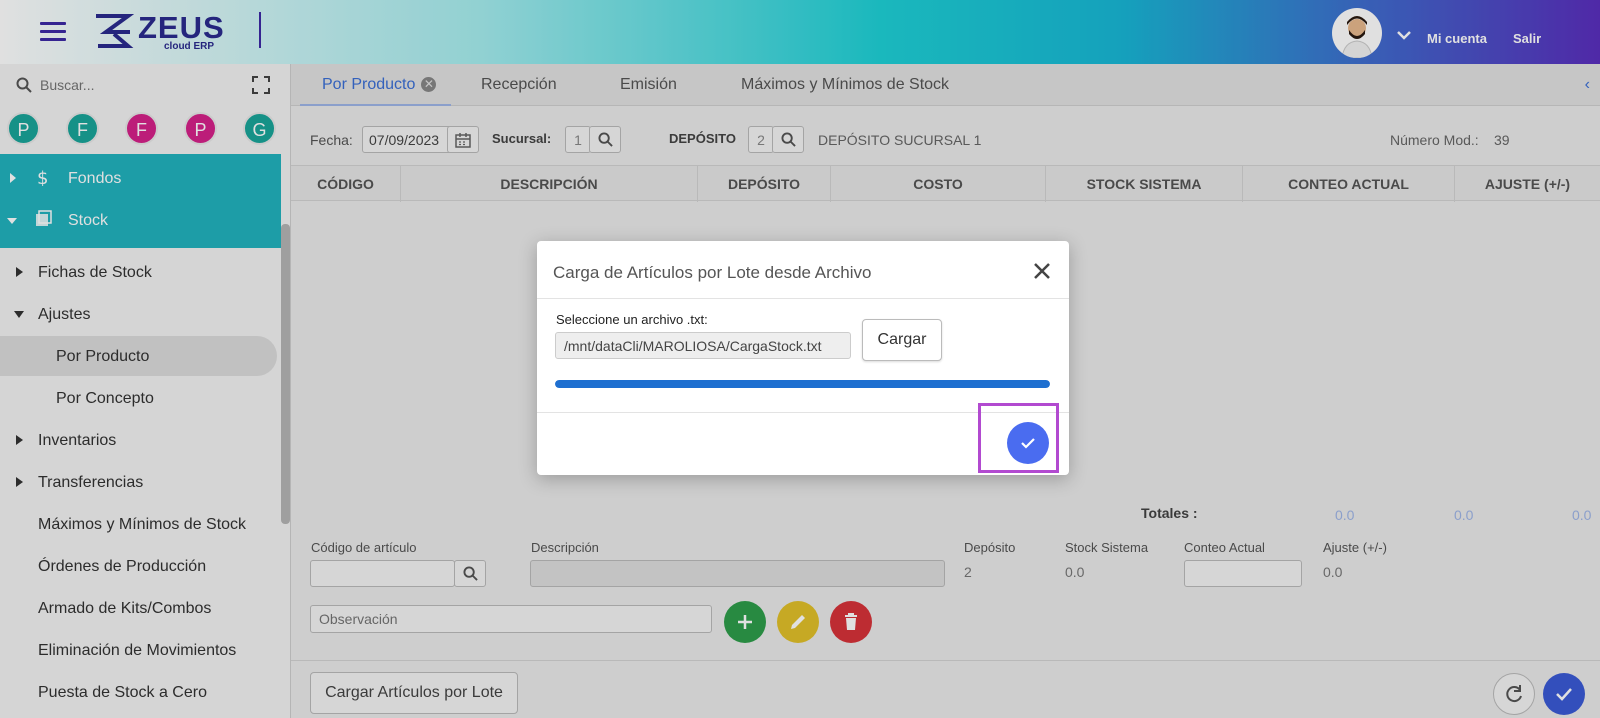 This screenshot has height=718, width=1600. I want to click on close-icon, so click(1042, 271).